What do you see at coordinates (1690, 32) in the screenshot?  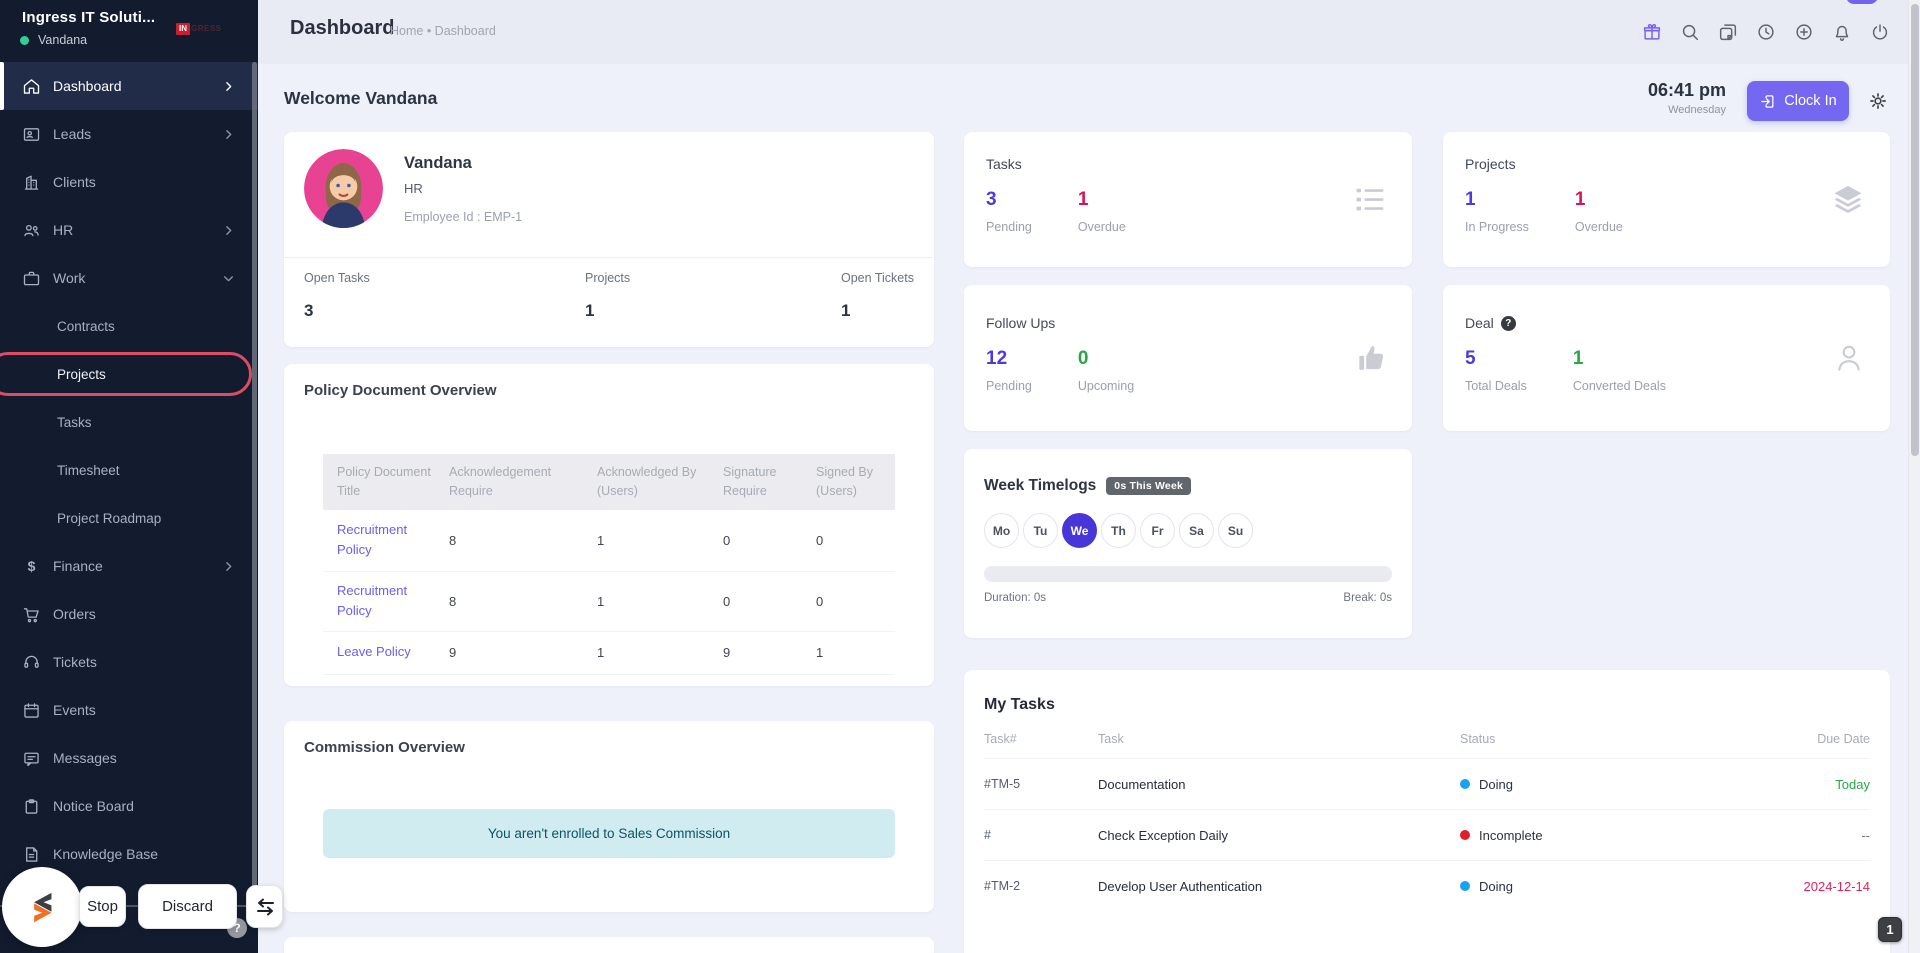 I see `search-icon` at bounding box center [1690, 32].